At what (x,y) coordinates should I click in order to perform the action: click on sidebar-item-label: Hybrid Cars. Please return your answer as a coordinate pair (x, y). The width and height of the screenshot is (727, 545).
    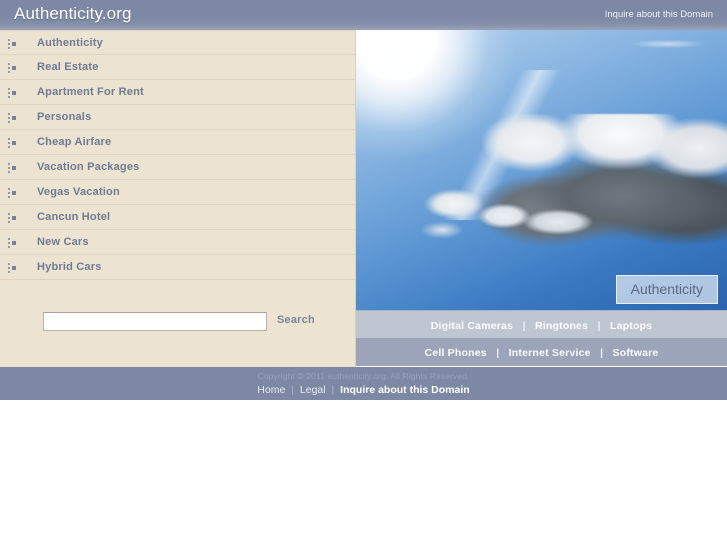
    Looking at the image, I should click on (69, 267).